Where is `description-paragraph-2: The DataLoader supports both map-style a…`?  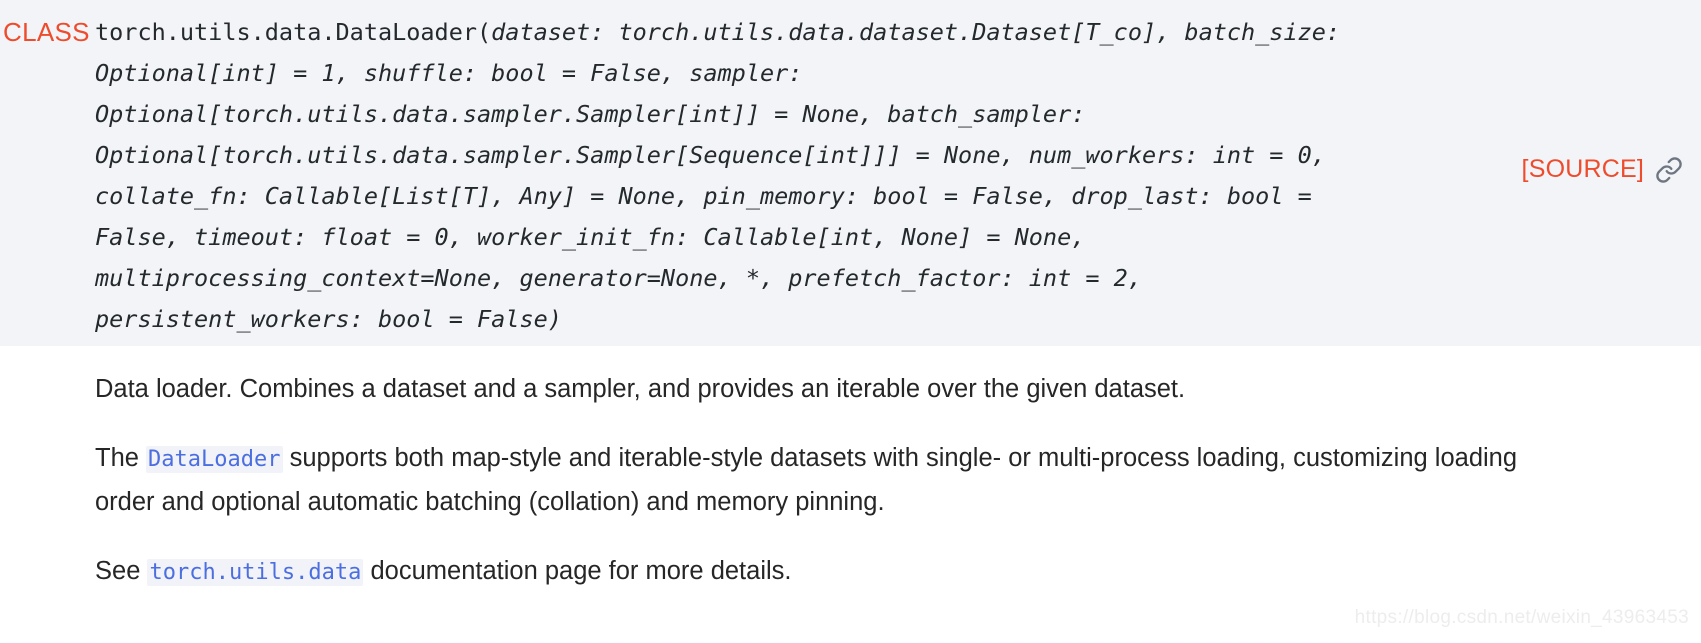
description-paragraph-2: The DataLoader supports both map-style a… is located at coordinates (810, 467).